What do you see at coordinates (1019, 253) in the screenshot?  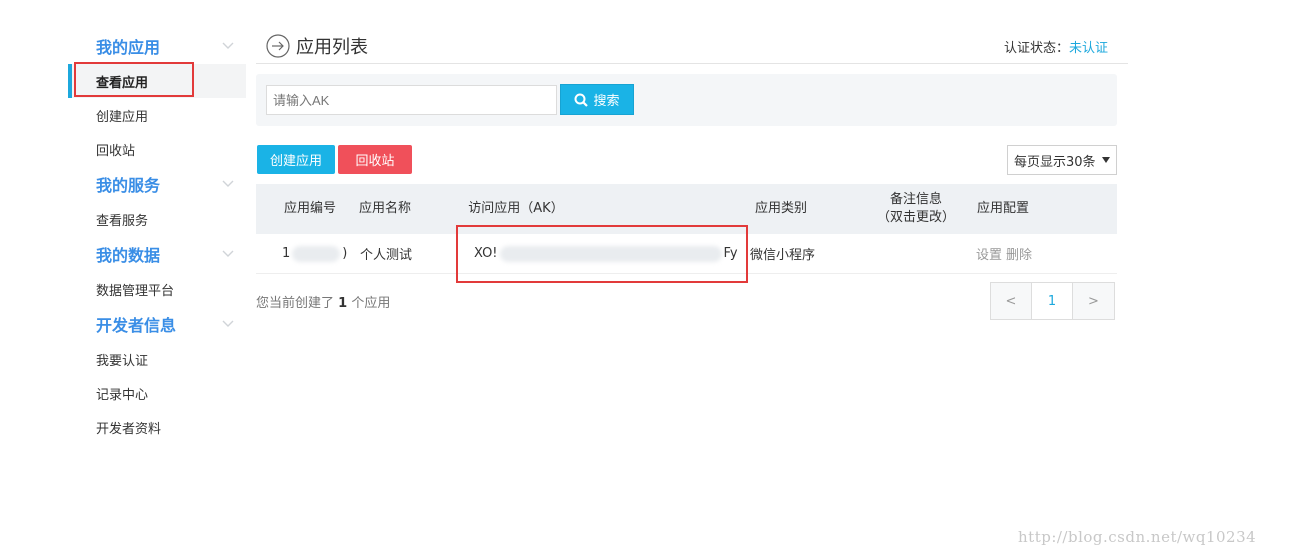 I see `delete-link: 删除` at bounding box center [1019, 253].